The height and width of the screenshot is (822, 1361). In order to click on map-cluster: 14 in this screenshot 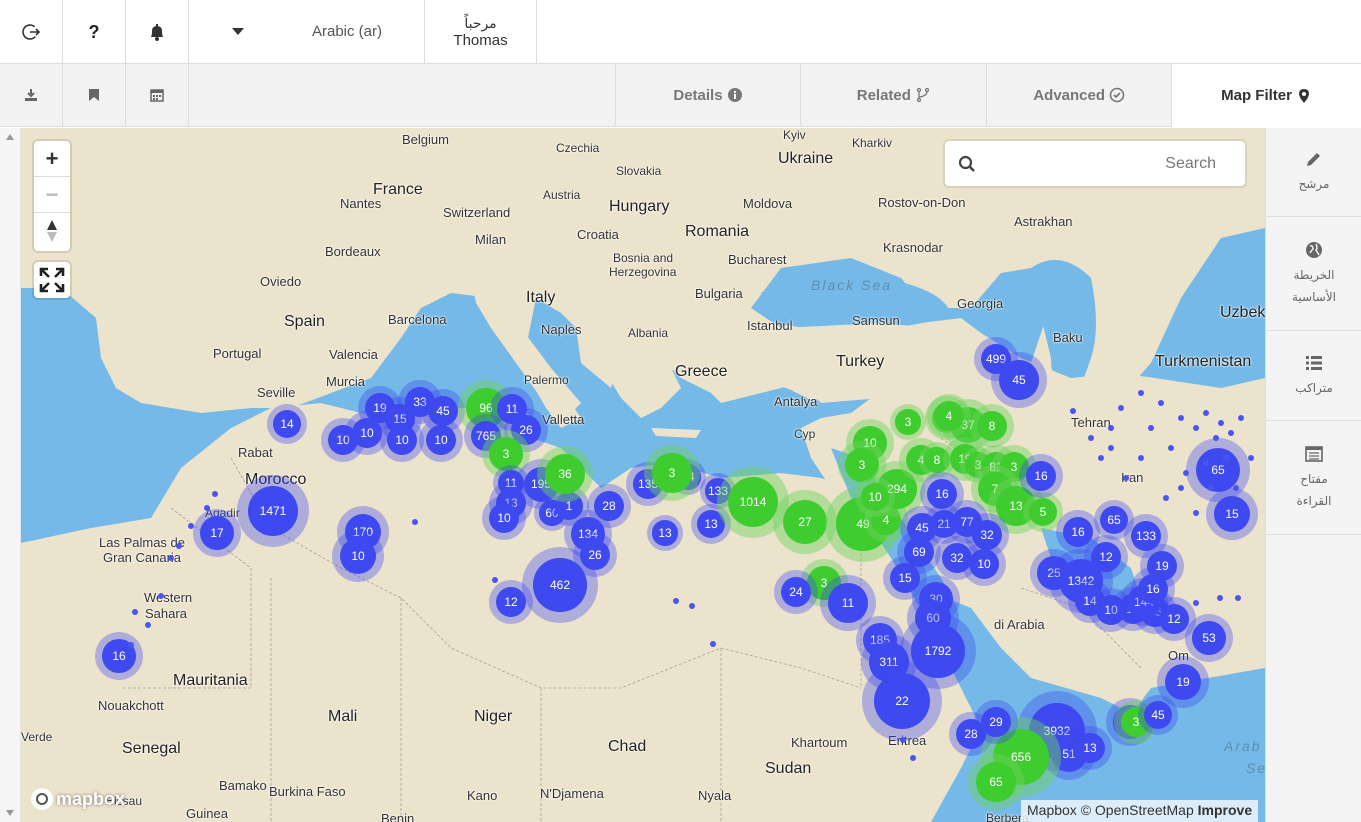, I will do `click(287, 424)`.